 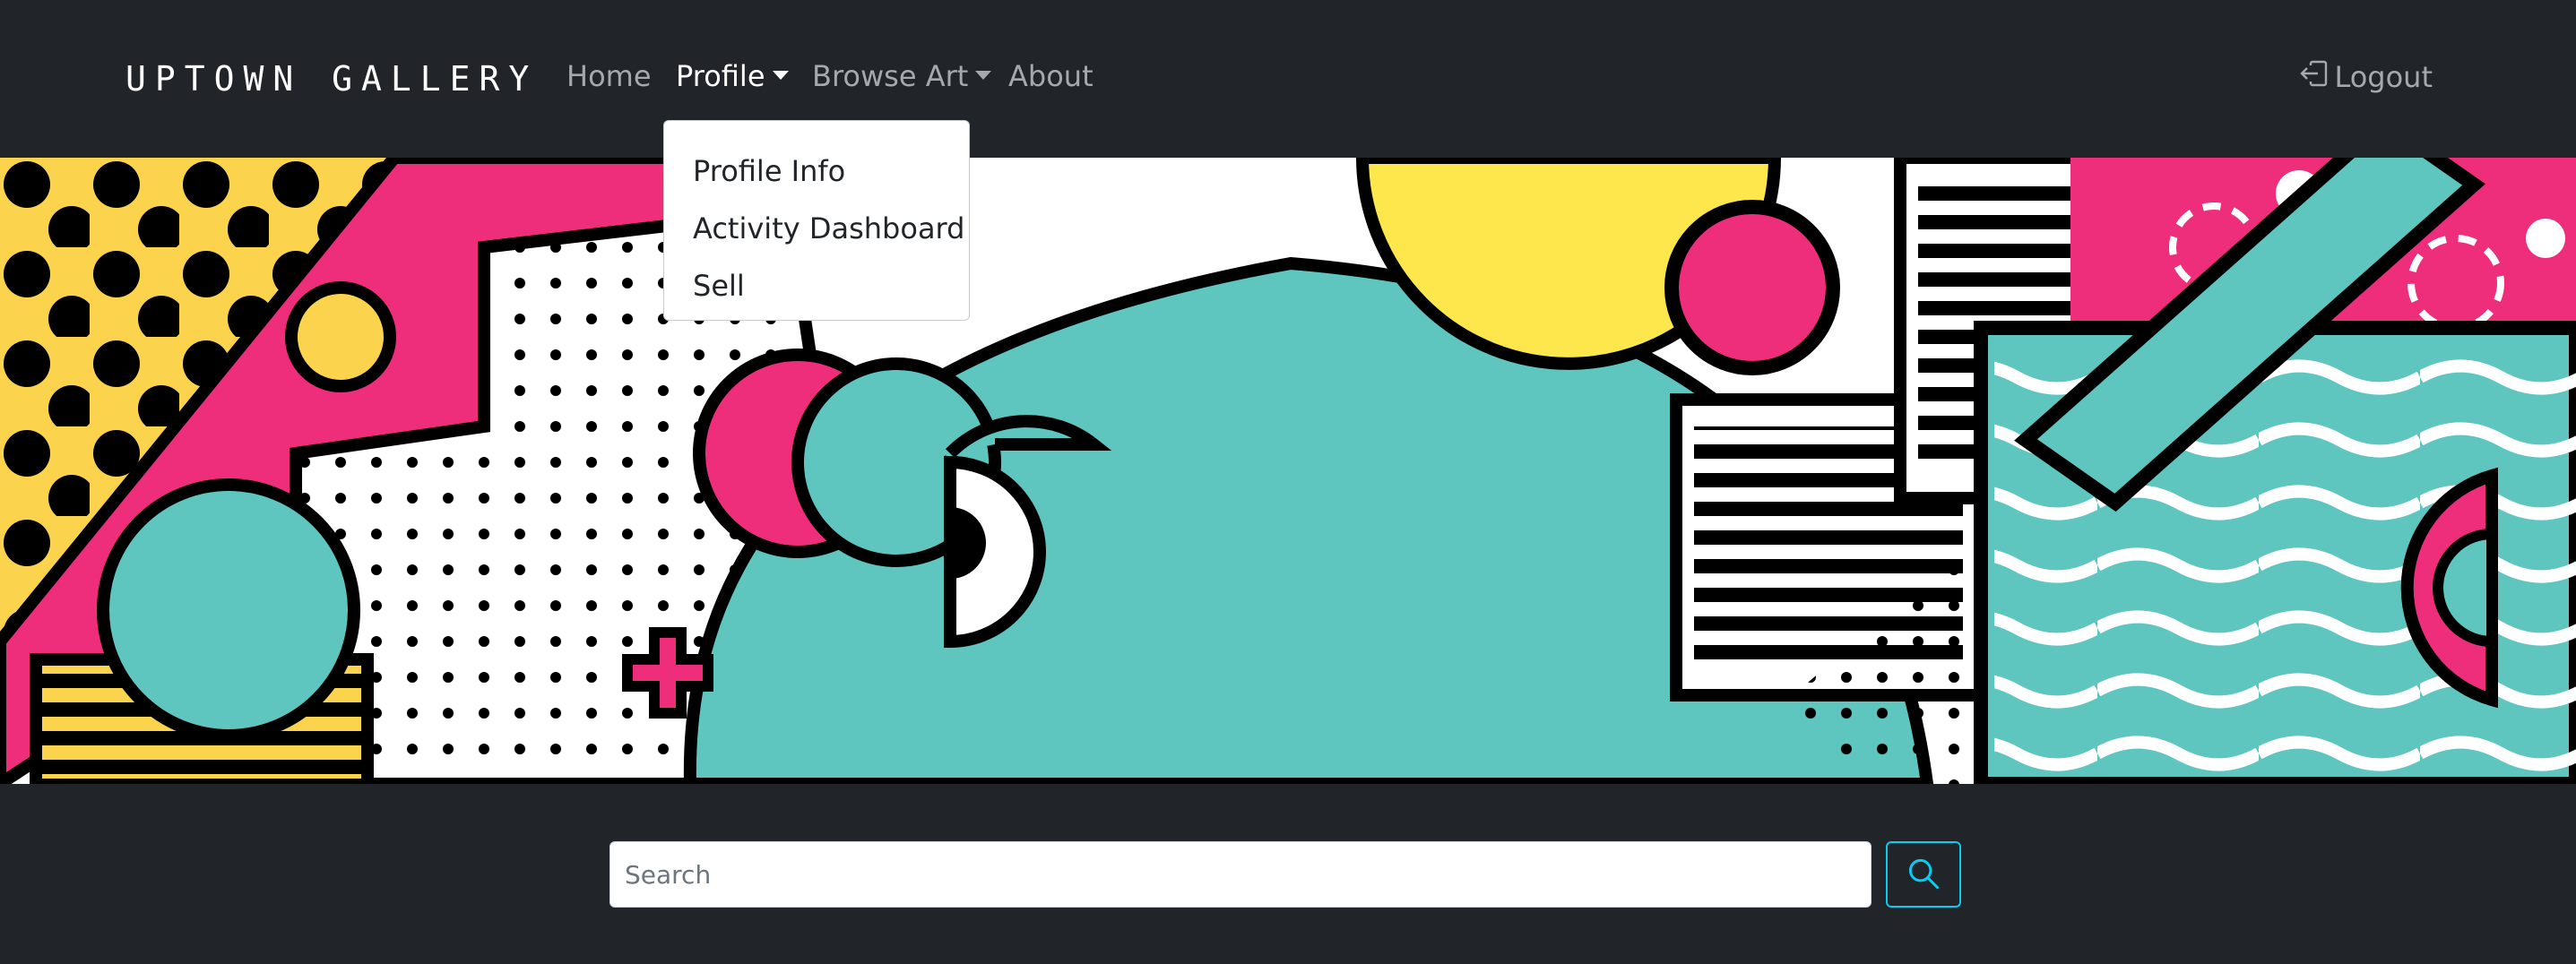 I want to click on nav-browse-art-label: Browse Art, so click(x=890, y=76).